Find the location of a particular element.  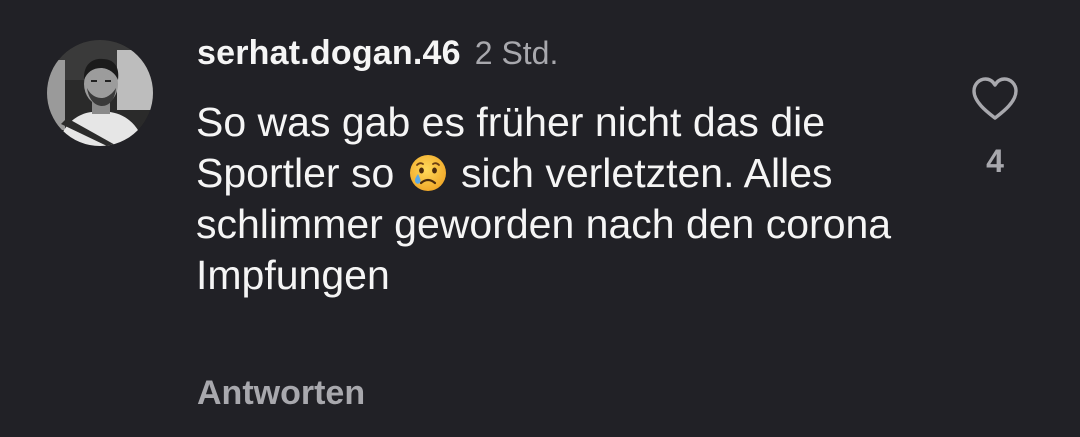

reply-button: Antworten is located at coordinates (281, 393).